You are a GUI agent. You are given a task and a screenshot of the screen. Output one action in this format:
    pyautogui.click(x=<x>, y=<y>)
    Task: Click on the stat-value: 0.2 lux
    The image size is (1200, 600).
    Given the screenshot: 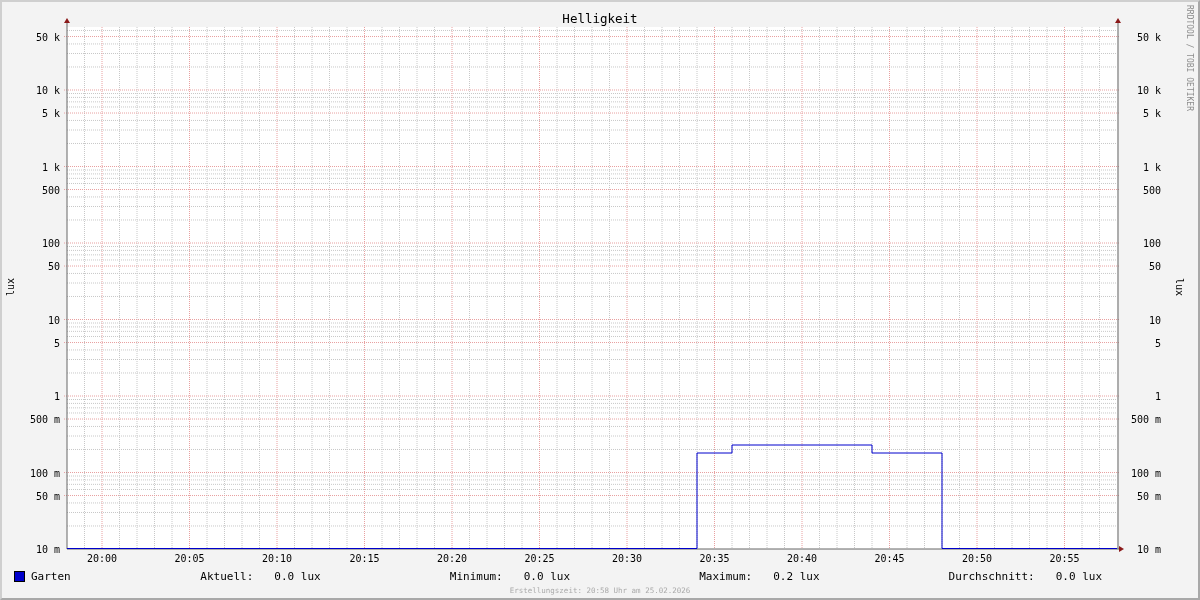 What is the action you would take?
    pyautogui.click(x=796, y=576)
    